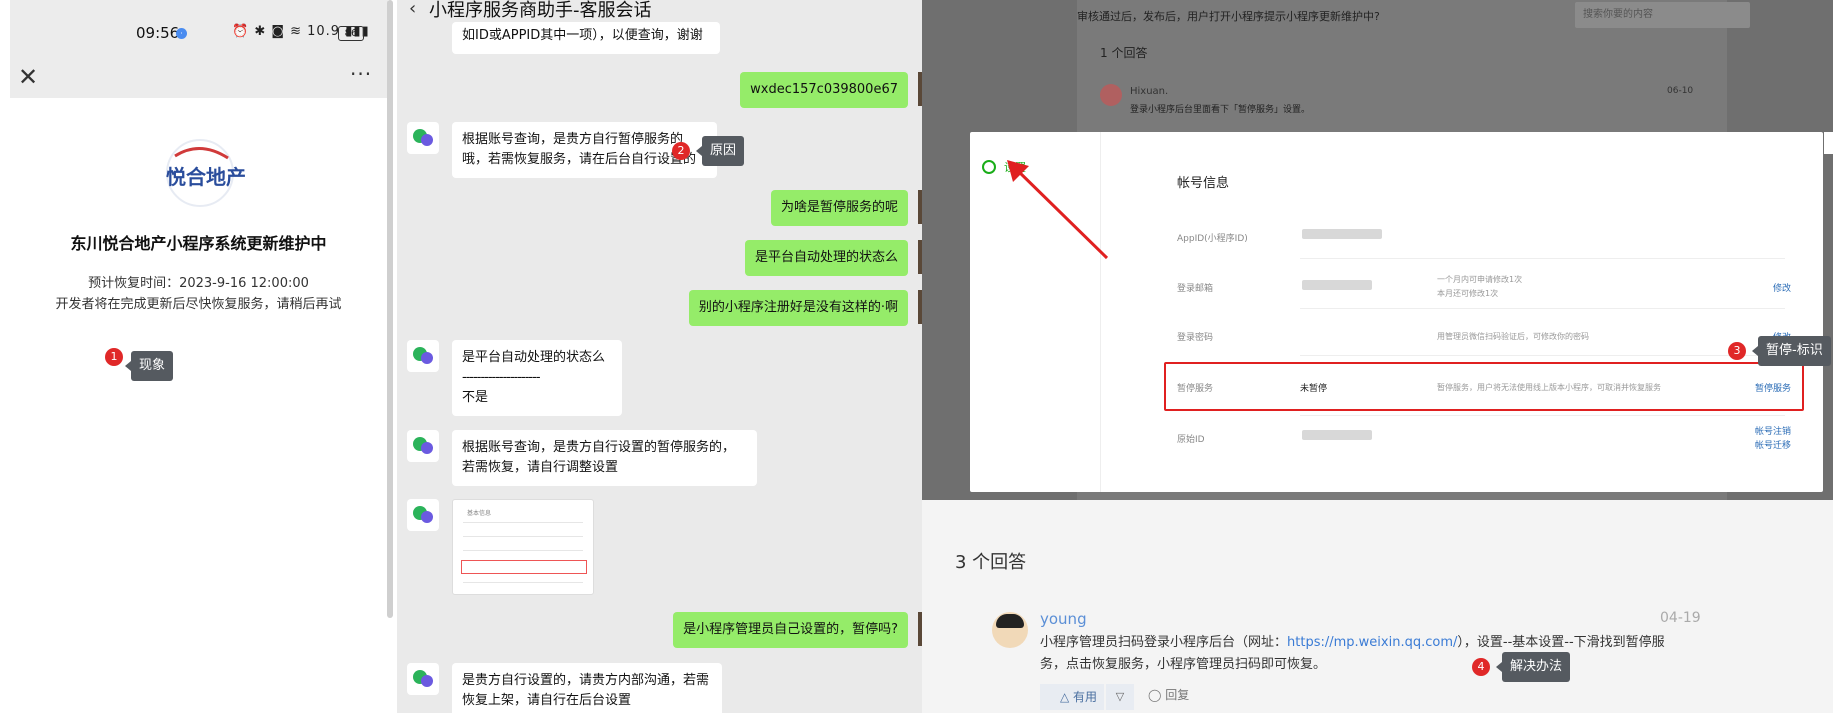  I want to click on maintenance-title: 东川悦合地产小程序系统更新维护中, so click(198, 243).